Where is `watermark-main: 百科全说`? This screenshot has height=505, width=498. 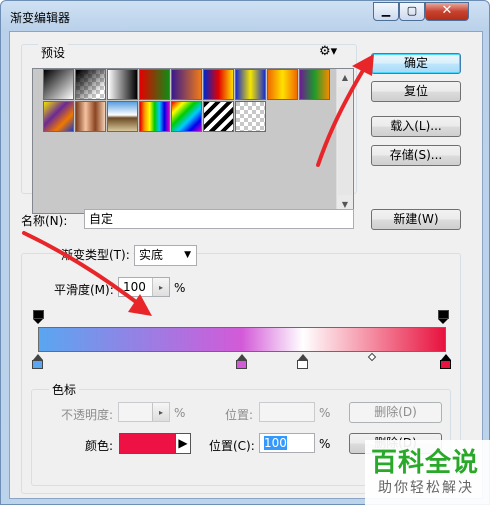
watermark-main: 百科全说 is located at coordinates (425, 463).